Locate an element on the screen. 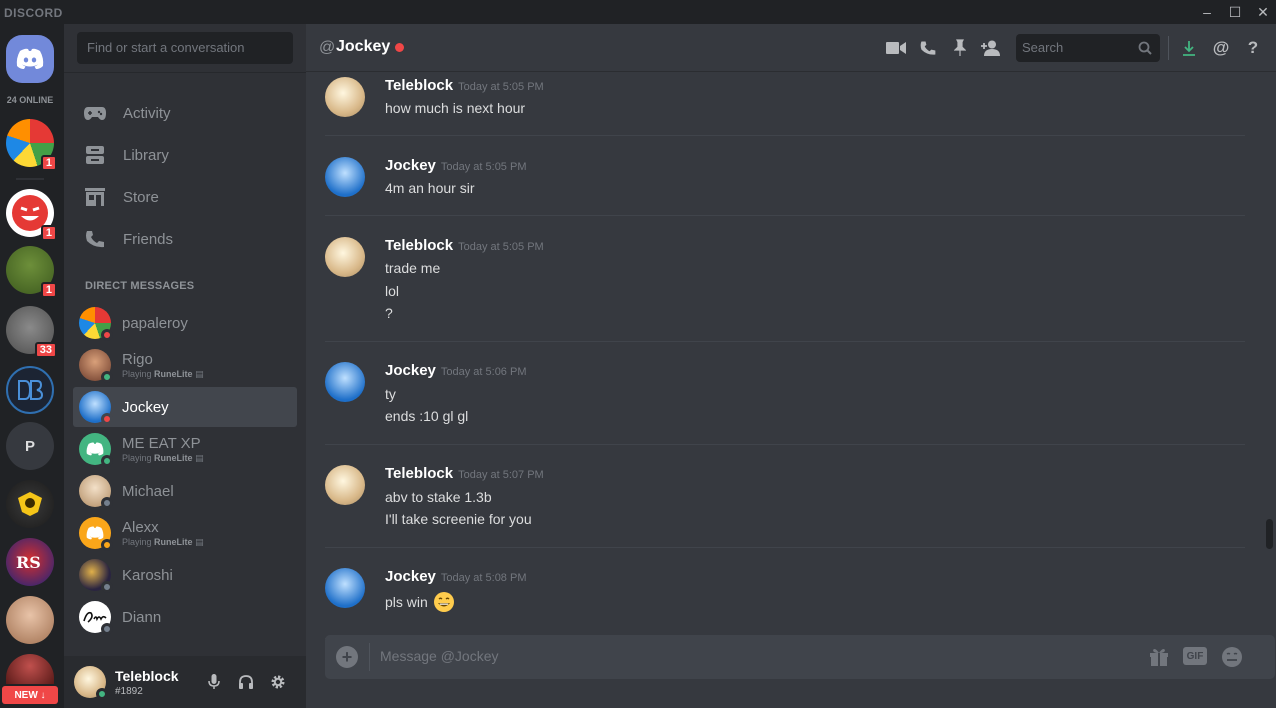 This screenshot has width=1276, height=708. playing-status: Playing RuneLite ▤ is located at coordinates (163, 458).